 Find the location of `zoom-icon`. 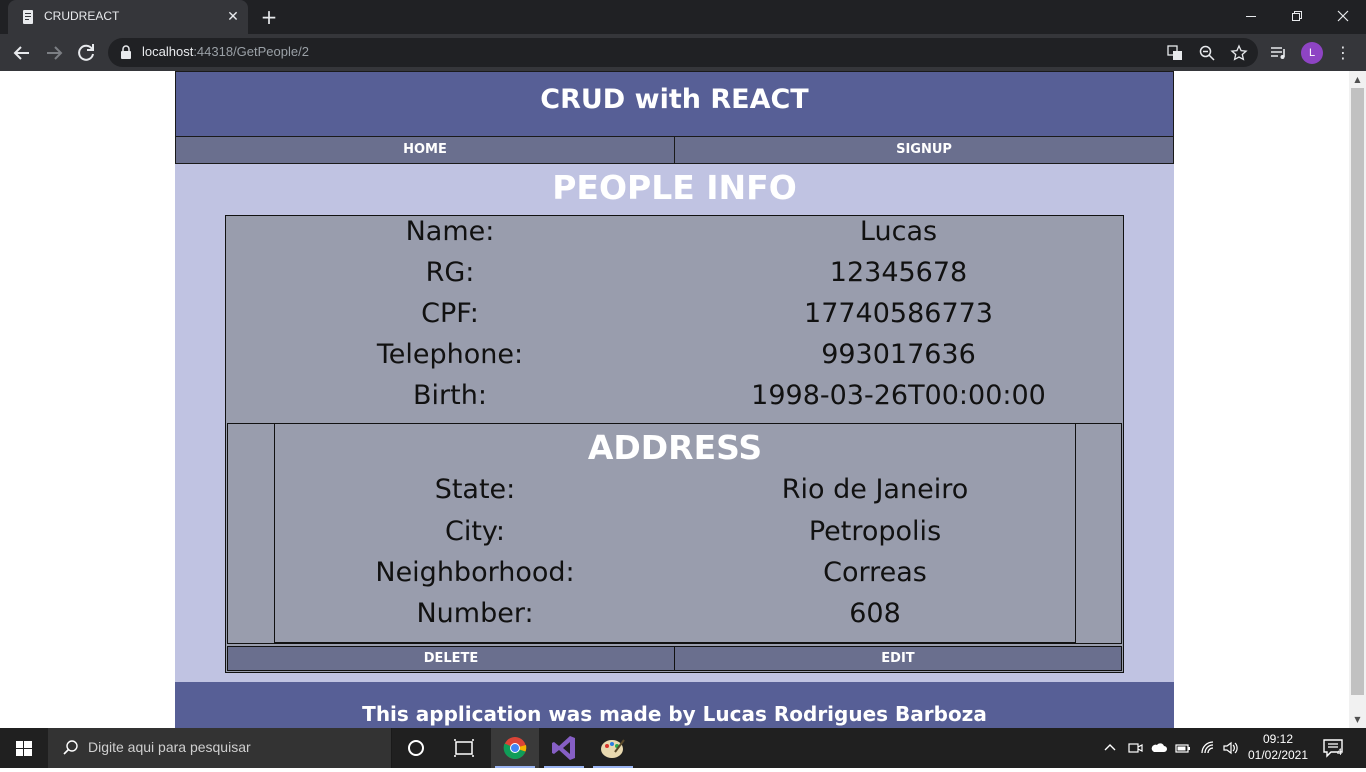

zoom-icon is located at coordinates (1207, 53).